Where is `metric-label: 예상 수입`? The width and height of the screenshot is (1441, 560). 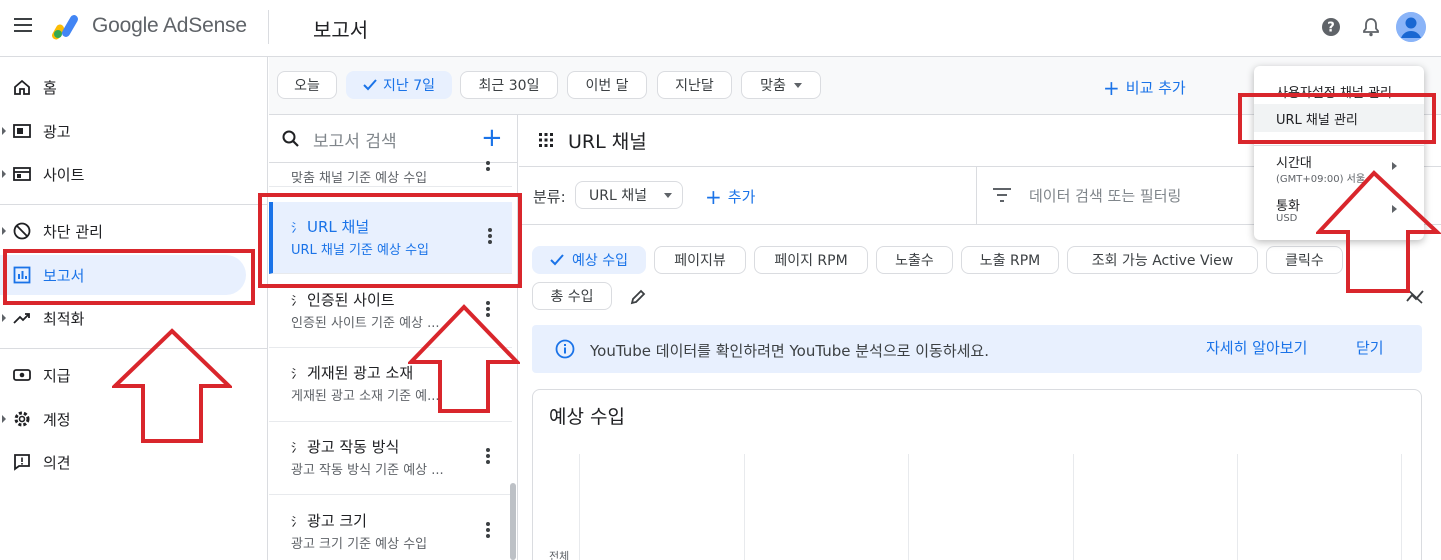 metric-label: 예상 수입 is located at coordinates (600, 261).